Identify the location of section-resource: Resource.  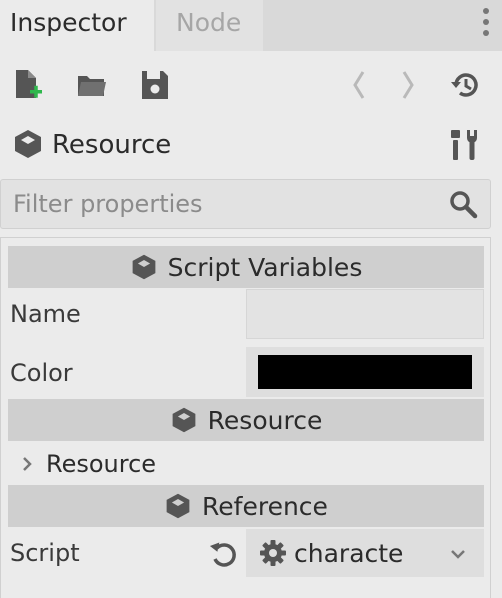
(246, 420).